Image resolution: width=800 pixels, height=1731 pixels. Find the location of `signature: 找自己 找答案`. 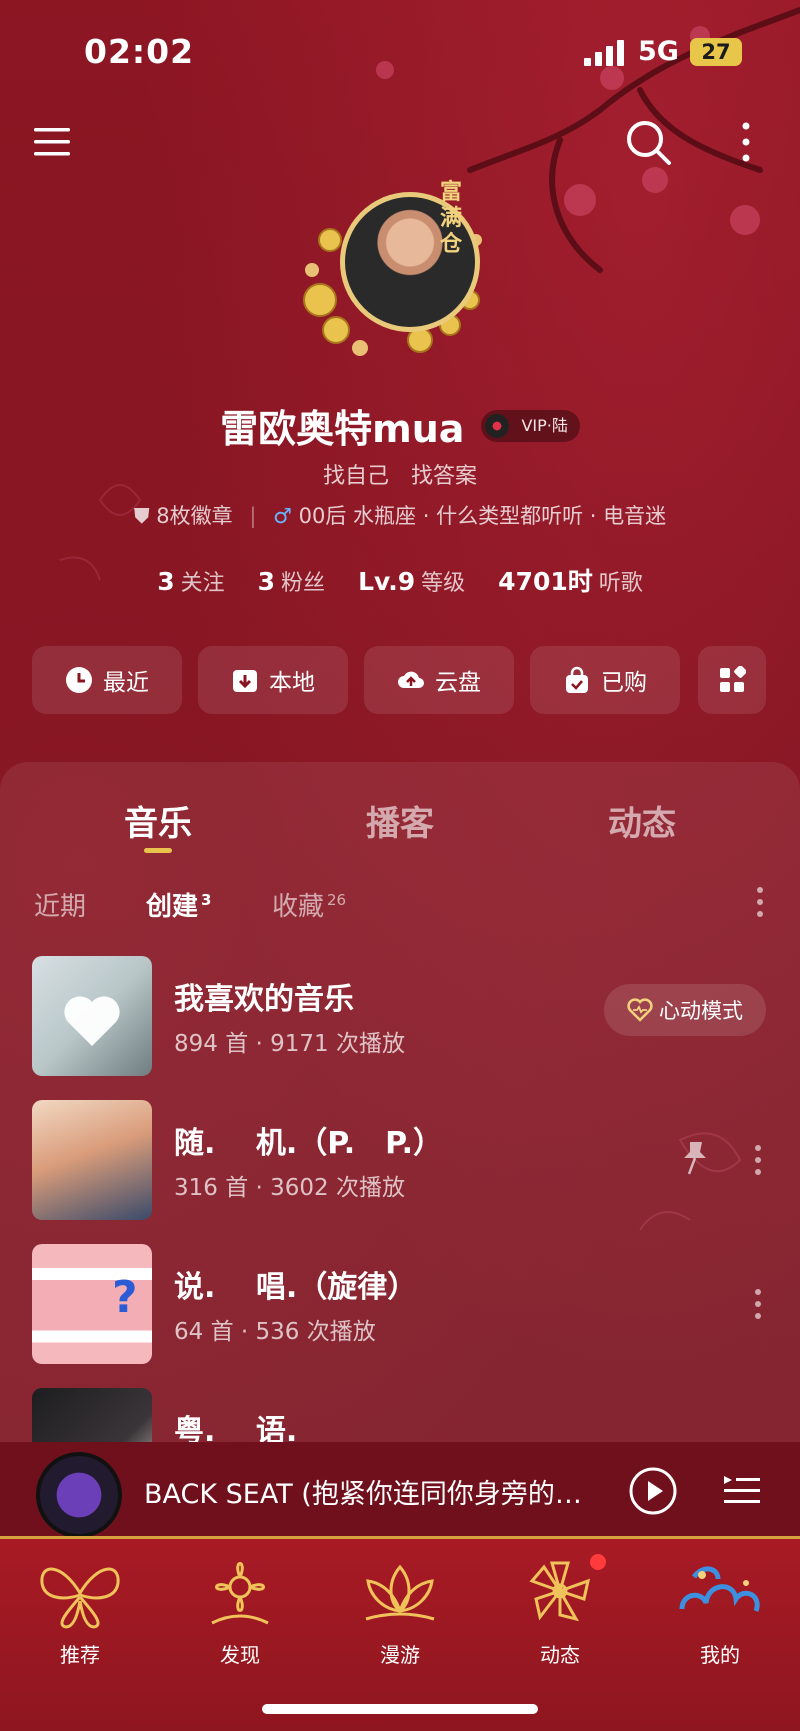

signature: 找自己 找答案 is located at coordinates (400, 474).